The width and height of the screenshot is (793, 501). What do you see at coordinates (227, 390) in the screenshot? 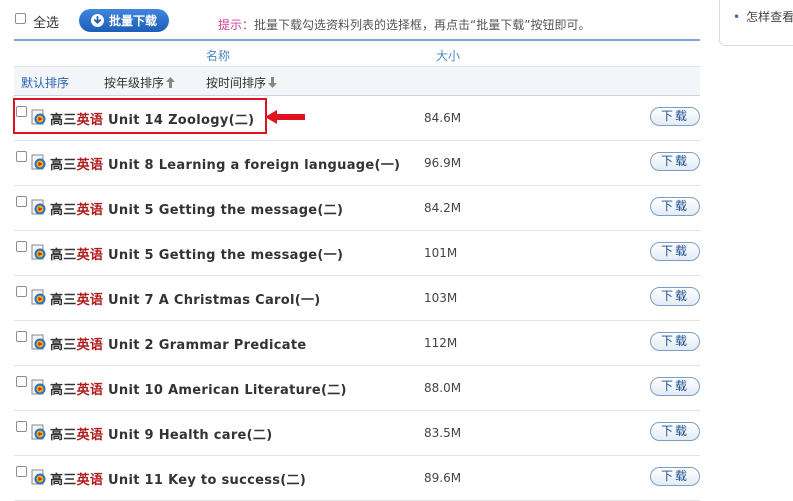
I see `file-title: Unit 10 American Literature(二)` at bounding box center [227, 390].